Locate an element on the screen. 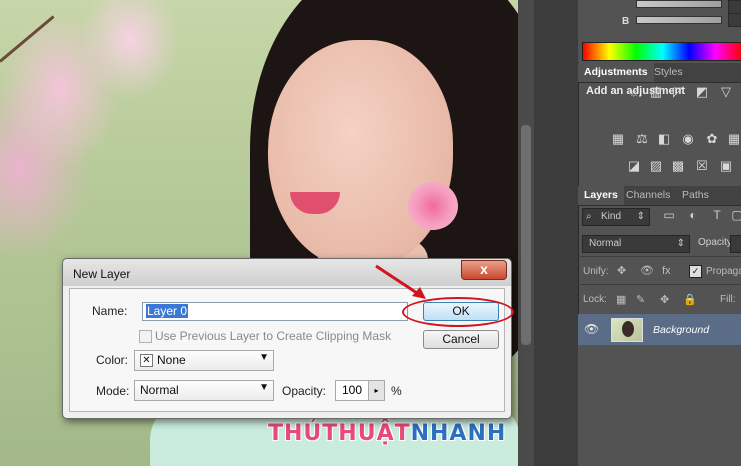 This screenshot has height=466, width=741. scrollbar-thumb is located at coordinates (526, 235).